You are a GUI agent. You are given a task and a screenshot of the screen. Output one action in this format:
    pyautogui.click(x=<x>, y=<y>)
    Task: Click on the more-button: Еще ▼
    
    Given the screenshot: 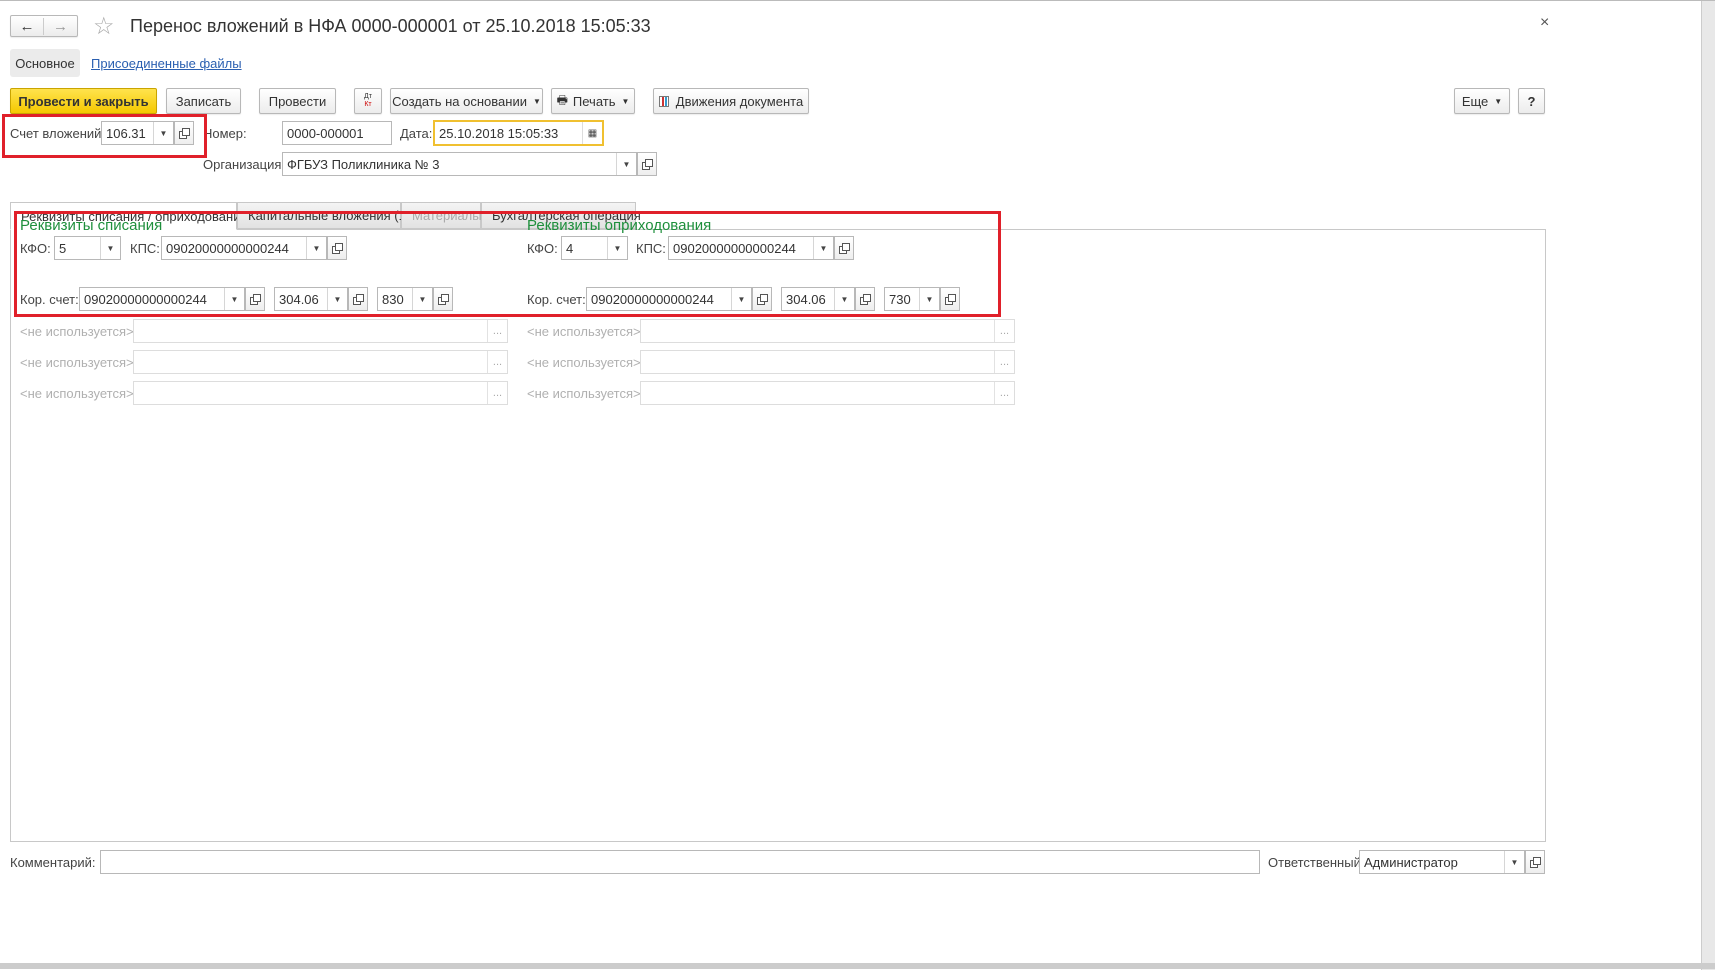 What is the action you would take?
    pyautogui.click(x=1482, y=101)
    